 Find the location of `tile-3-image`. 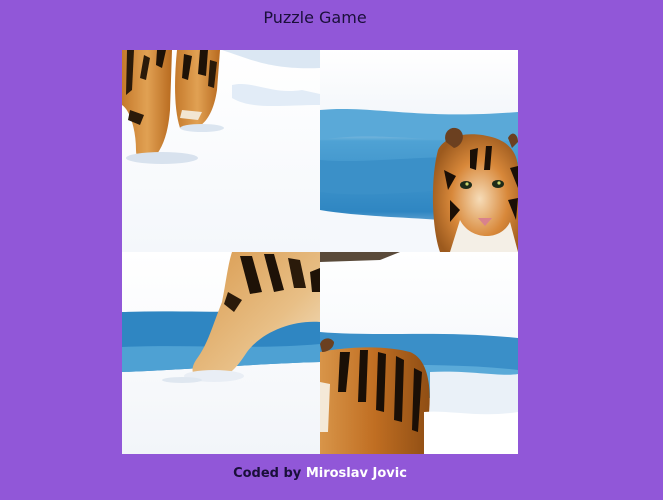

tile-3-image is located at coordinates (221, 353).